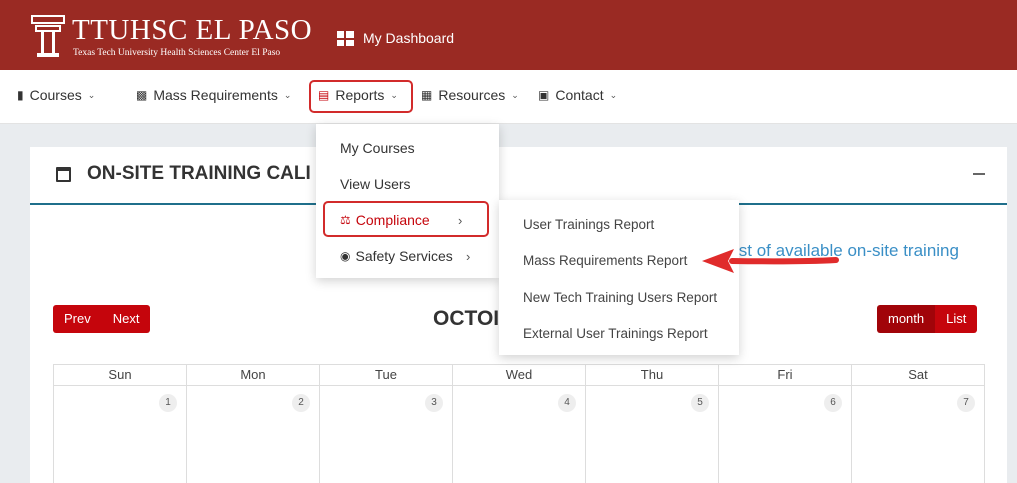  Describe the element at coordinates (518, 176) in the screenshot. I see `card-header: ON-SITE TRAINING CALI` at that location.